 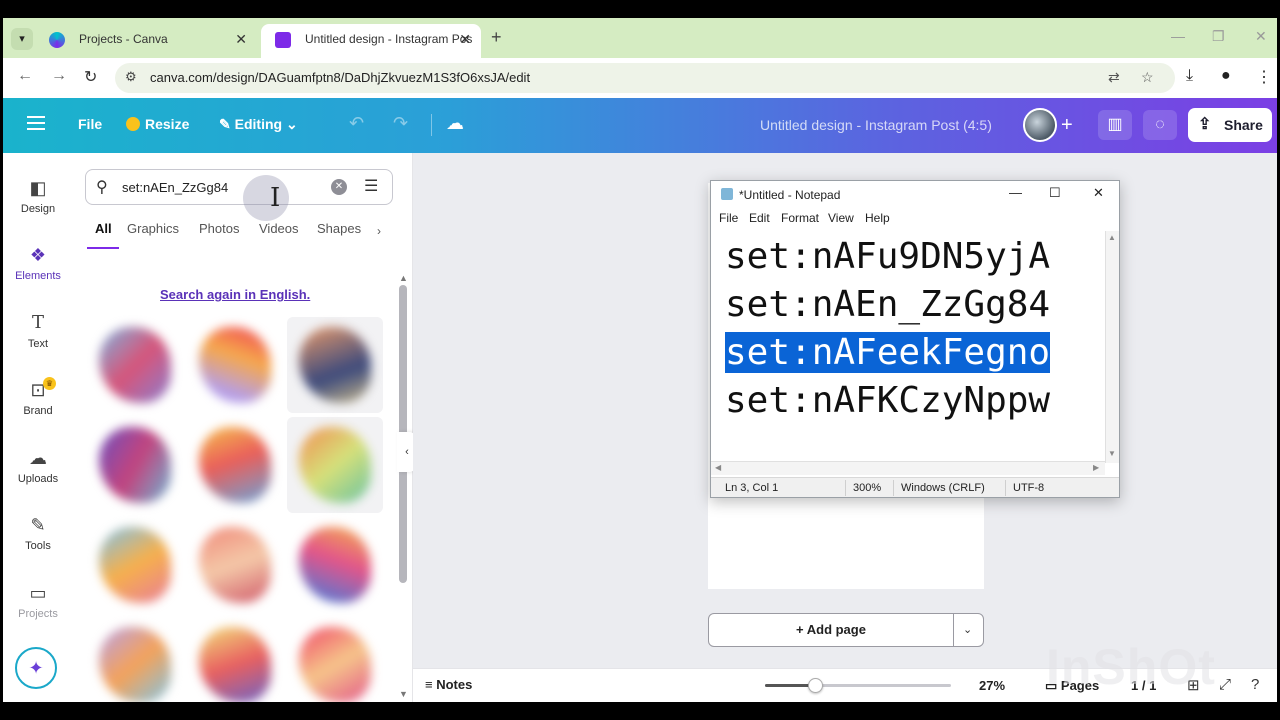 What do you see at coordinates (448, 684) in the screenshot?
I see `notes-button: ≡ Notes` at bounding box center [448, 684].